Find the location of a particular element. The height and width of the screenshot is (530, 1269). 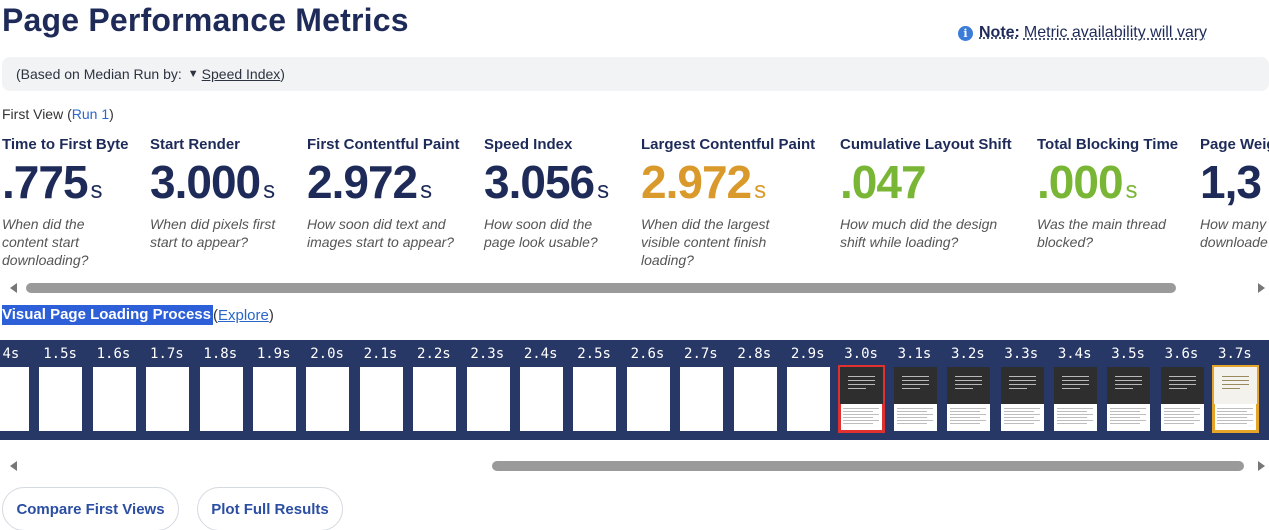

filmstrip-frame: 2.8s is located at coordinates (754, 390).